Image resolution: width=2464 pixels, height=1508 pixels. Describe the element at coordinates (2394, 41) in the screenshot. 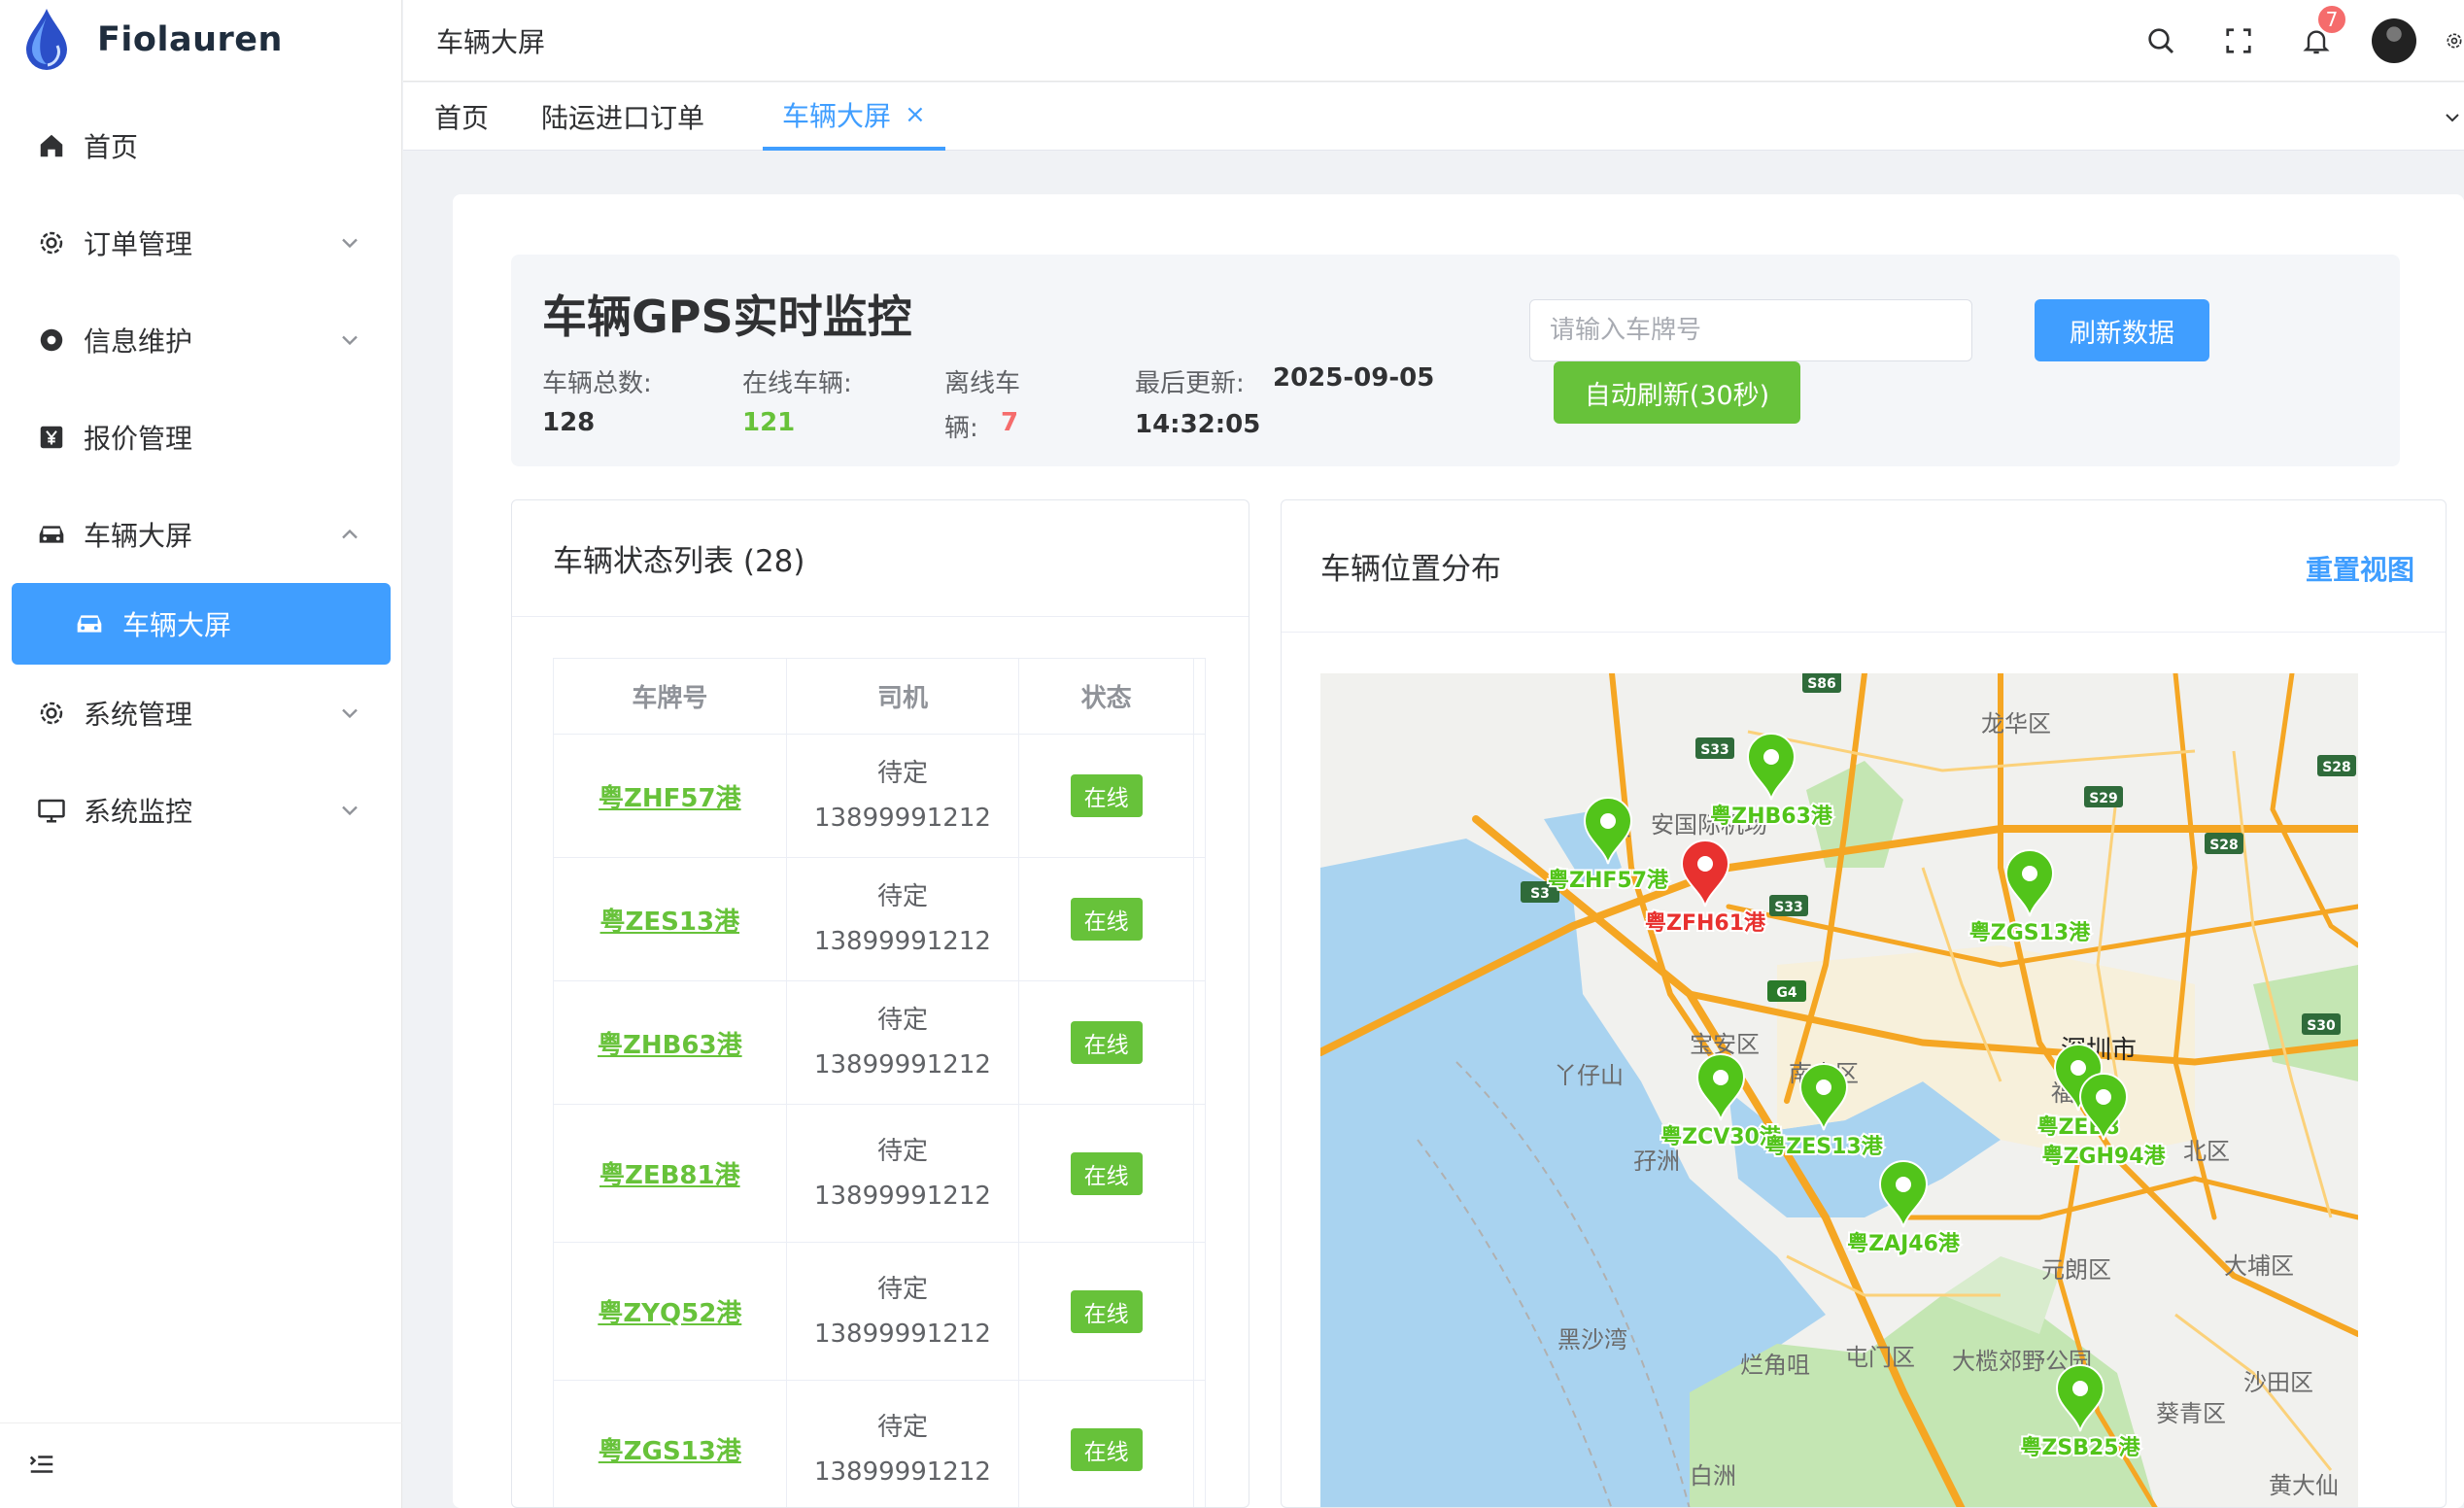

I see `user-avatar` at that location.